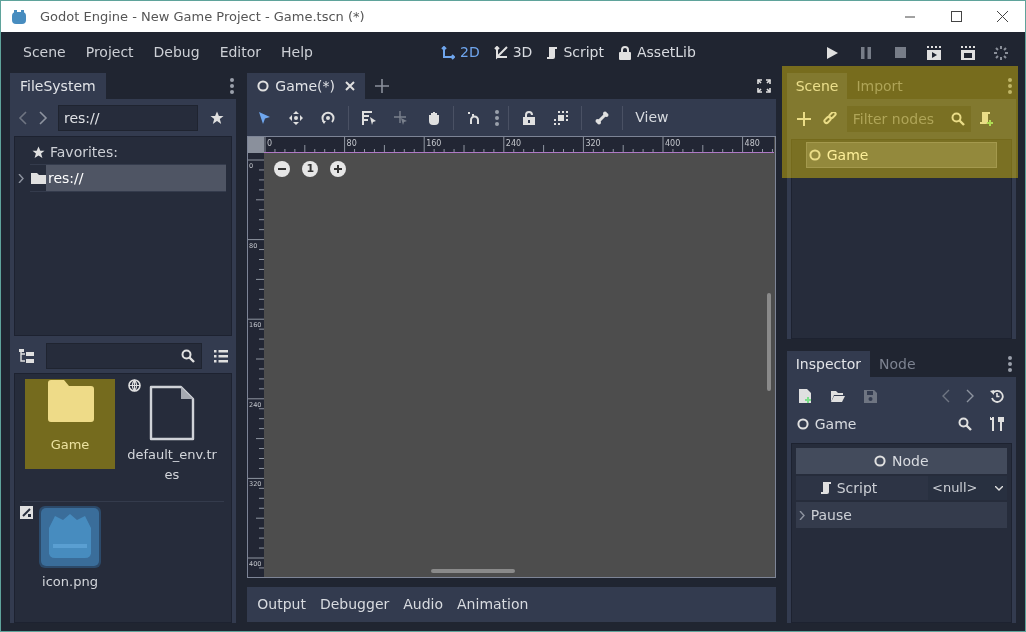 The width and height of the screenshot is (1026, 632). I want to click on snap-icon, so click(474, 117).